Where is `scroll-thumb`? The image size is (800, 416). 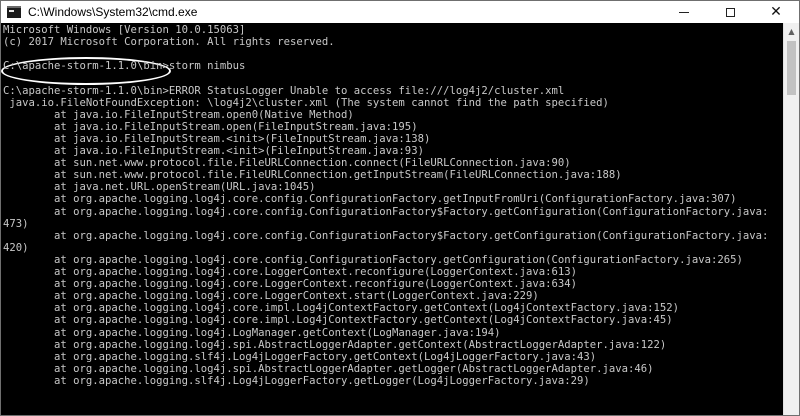
scroll-thumb is located at coordinates (791, 68).